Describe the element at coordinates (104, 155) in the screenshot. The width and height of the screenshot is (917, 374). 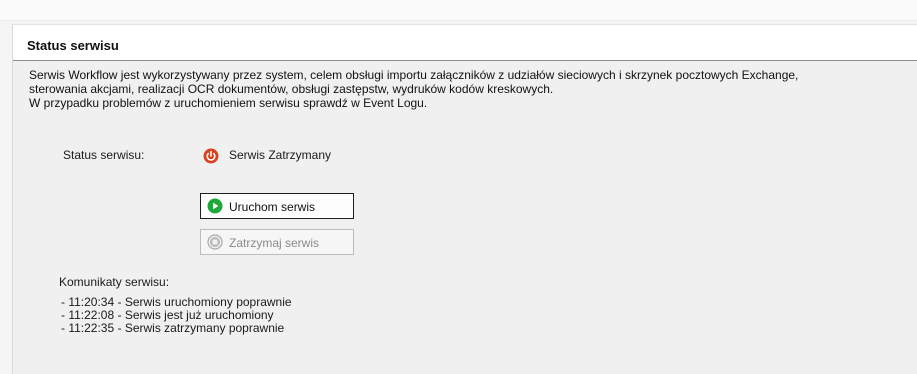
I see `status-label: Status serwisu:` at that location.